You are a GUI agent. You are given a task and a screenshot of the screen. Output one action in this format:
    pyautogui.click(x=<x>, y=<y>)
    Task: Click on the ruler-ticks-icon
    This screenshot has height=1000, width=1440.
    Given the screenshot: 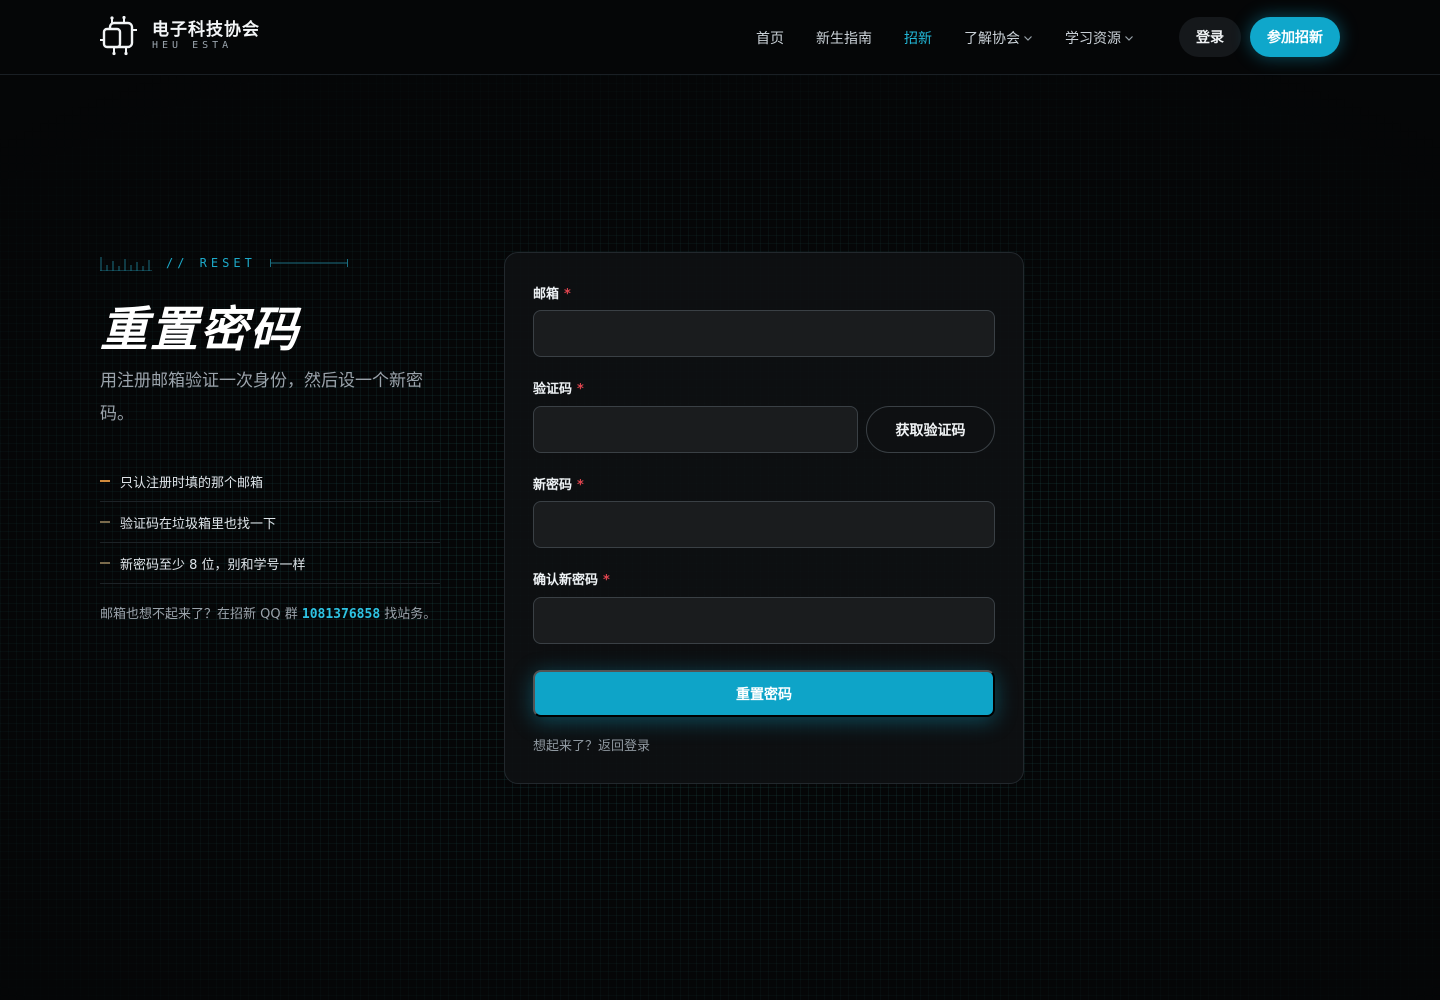 What is the action you would take?
    pyautogui.click(x=126, y=264)
    